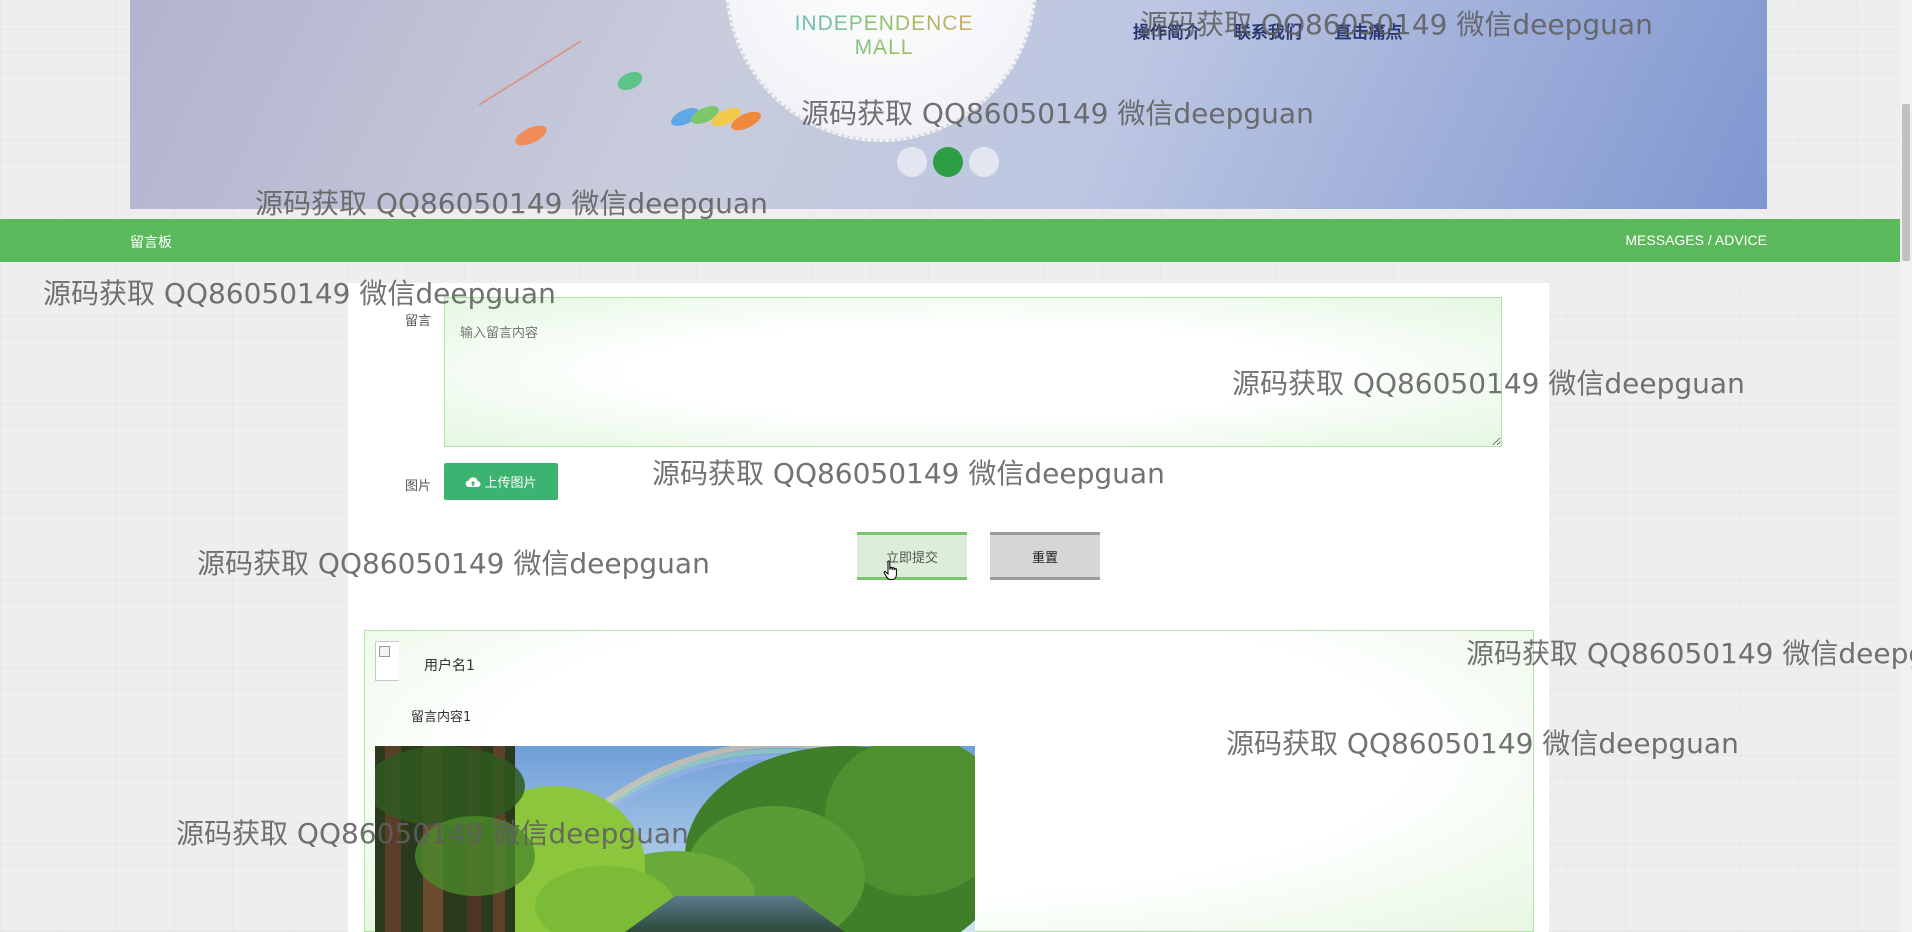 Image resolution: width=1912 pixels, height=932 pixels. Describe the element at coordinates (387, 661) in the screenshot. I see `avatar` at that location.